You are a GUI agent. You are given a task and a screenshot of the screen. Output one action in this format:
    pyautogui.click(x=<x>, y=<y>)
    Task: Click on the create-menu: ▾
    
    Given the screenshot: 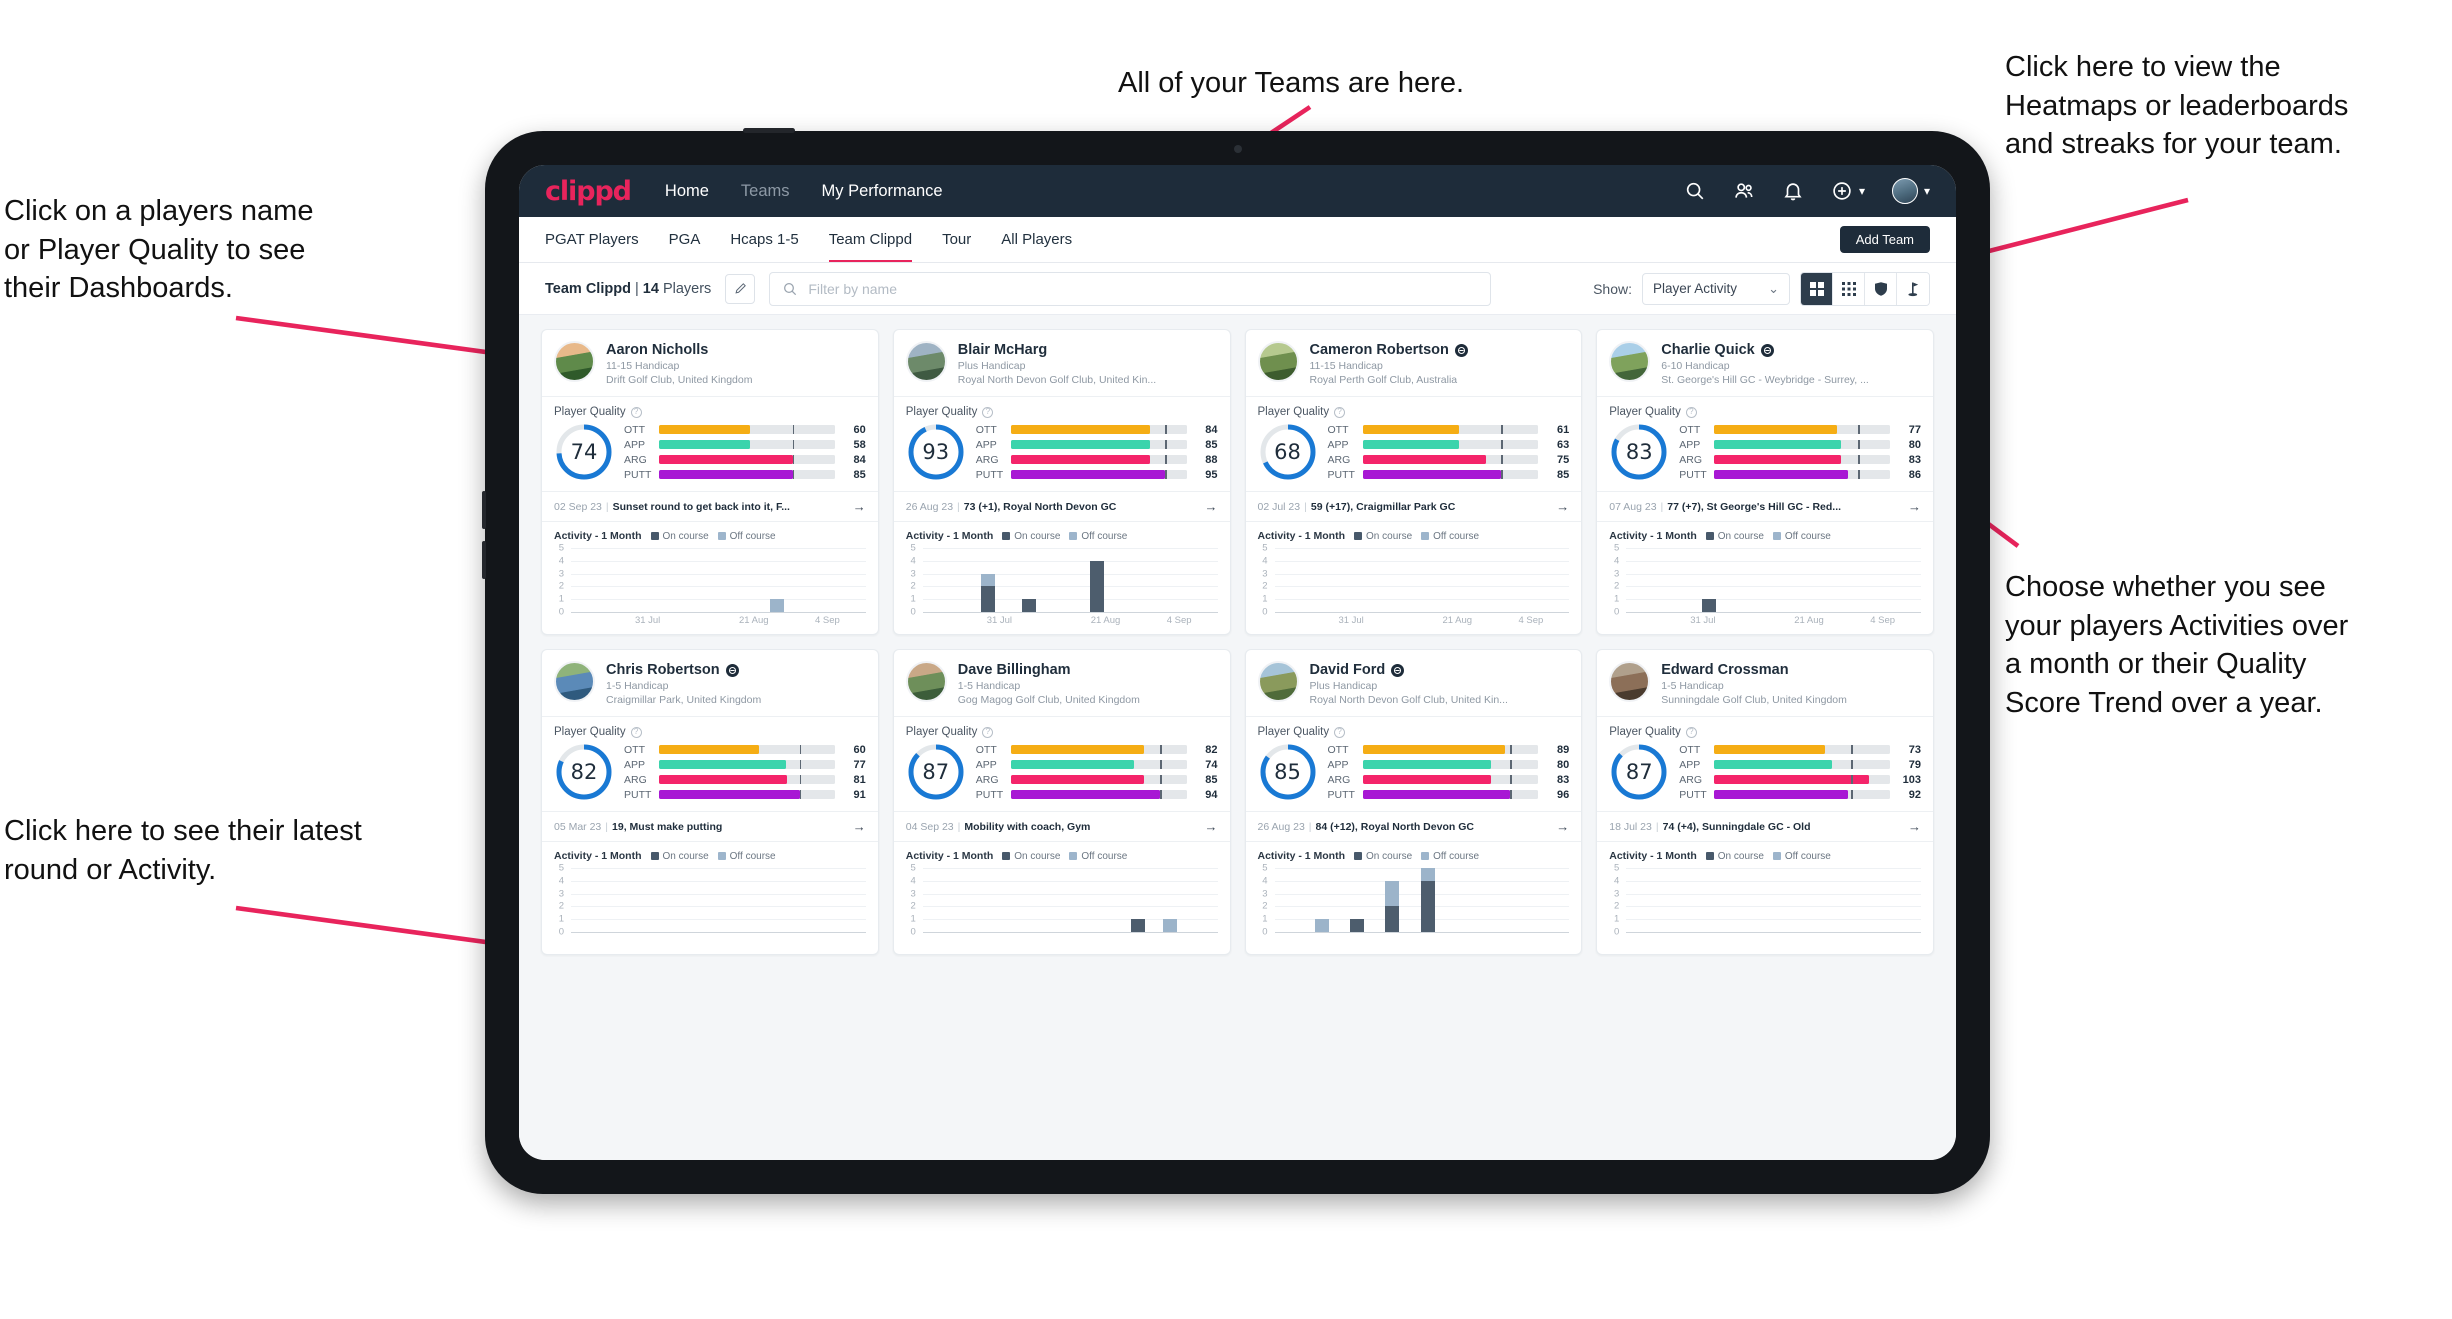 What is the action you would take?
    pyautogui.click(x=1848, y=191)
    